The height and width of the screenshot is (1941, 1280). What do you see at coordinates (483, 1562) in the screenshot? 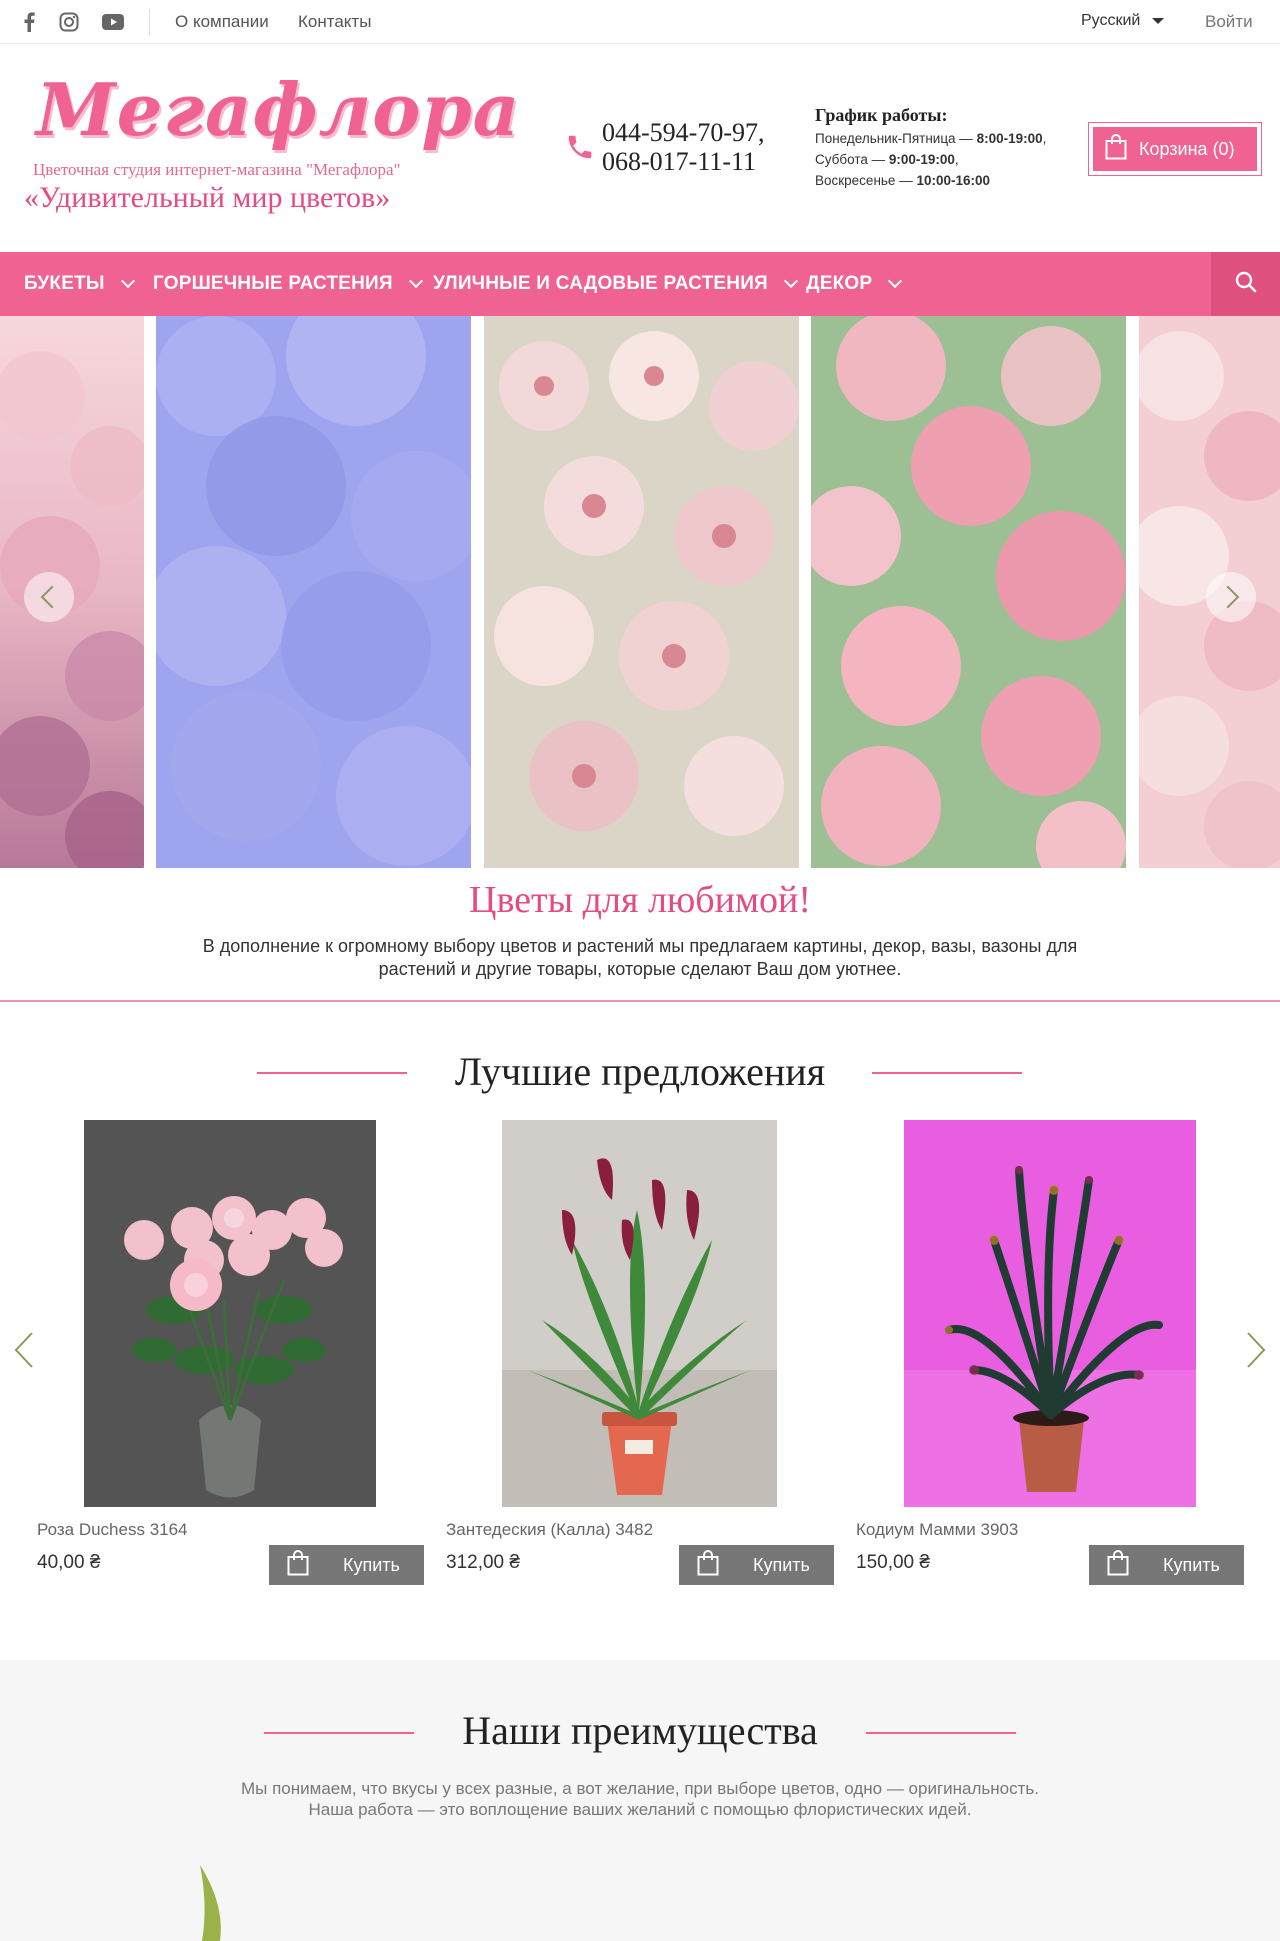
I see `product-price: 312,00 ₴` at bounding box center [483, 1562].